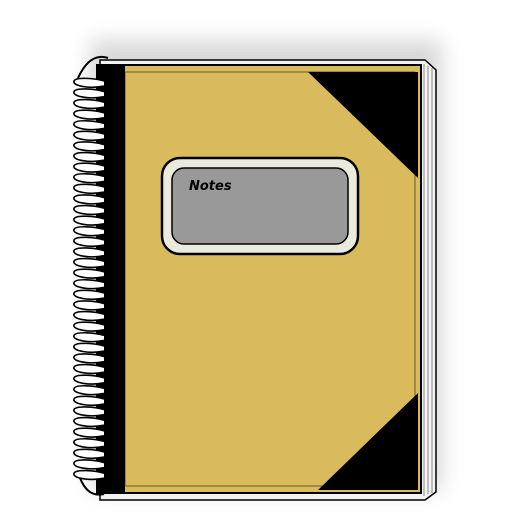 The image size is (522, 522). What do you see at coordinates (210, 186) in the screenshot?
I see `label-text: Notes` at bounding box center [210, 186].